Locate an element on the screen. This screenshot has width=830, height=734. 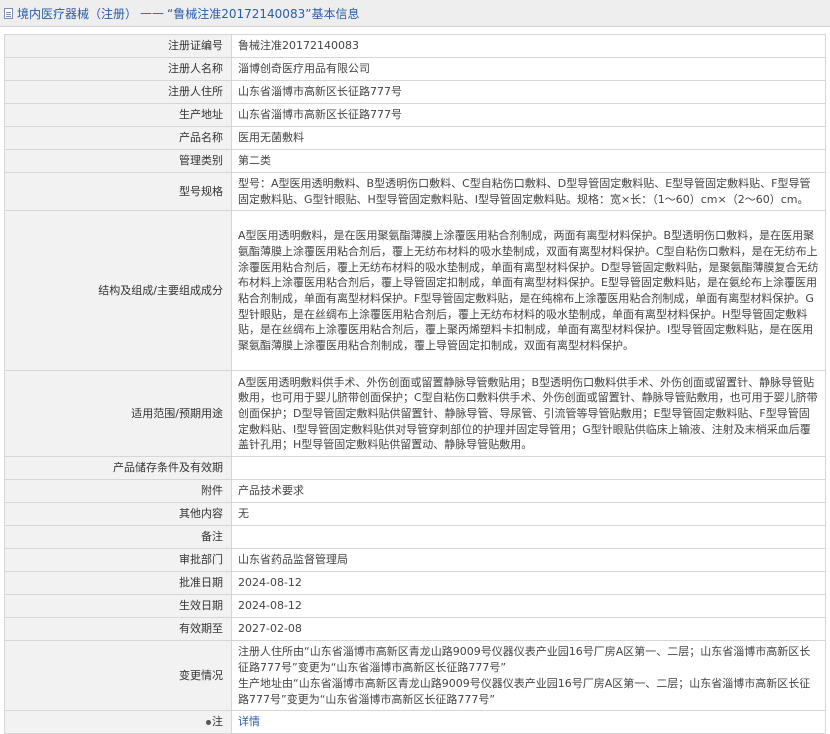
note-label: 注 is located at coordinates (217, 722).